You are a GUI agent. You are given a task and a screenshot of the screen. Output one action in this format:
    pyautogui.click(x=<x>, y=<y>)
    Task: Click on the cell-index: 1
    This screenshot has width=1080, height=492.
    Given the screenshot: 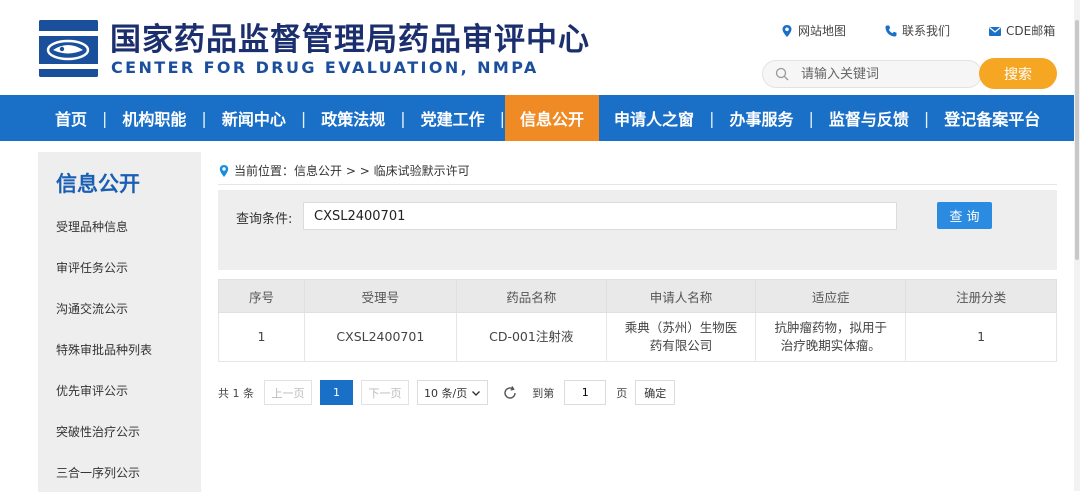 What is the action you would take?
    pyautogui.click(x=261, y=337)
    